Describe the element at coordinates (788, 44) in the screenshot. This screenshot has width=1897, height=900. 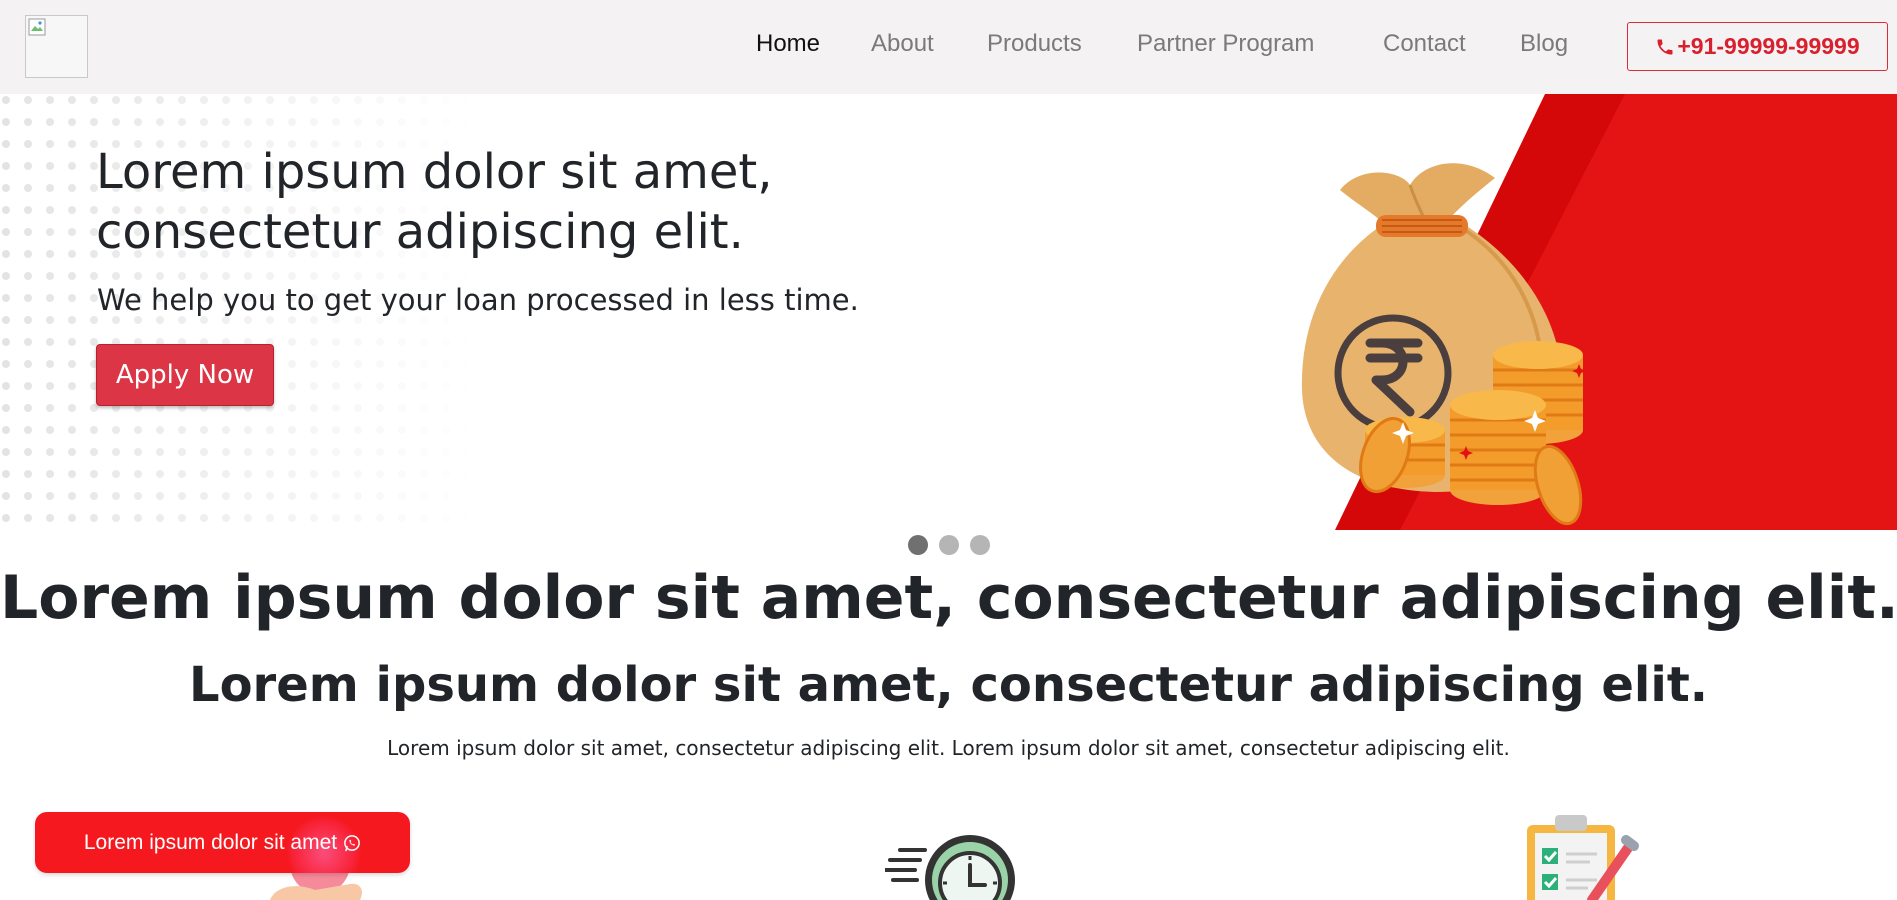
I see `nav-home: Home` at that location.